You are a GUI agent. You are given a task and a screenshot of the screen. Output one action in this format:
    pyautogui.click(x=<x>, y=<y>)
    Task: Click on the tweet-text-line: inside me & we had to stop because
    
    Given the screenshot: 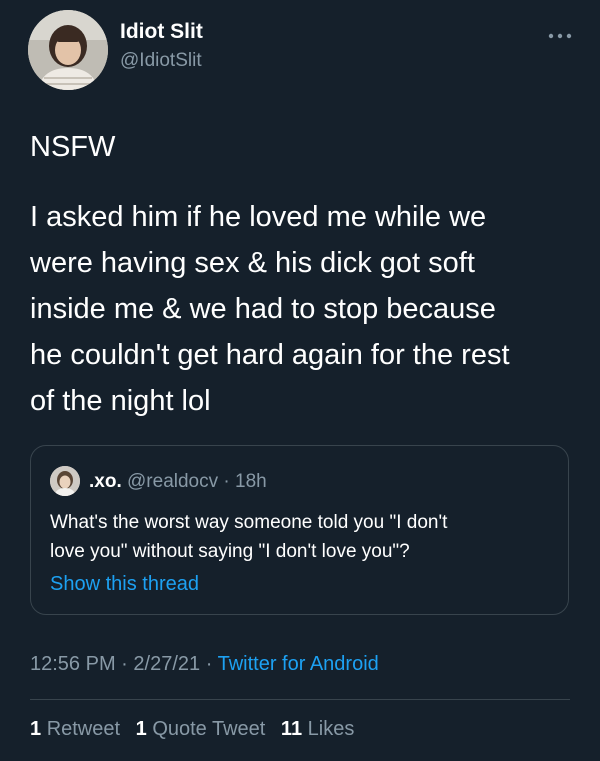 What is the action you would take?
    pyautogui.click(x=263, y=309)
    